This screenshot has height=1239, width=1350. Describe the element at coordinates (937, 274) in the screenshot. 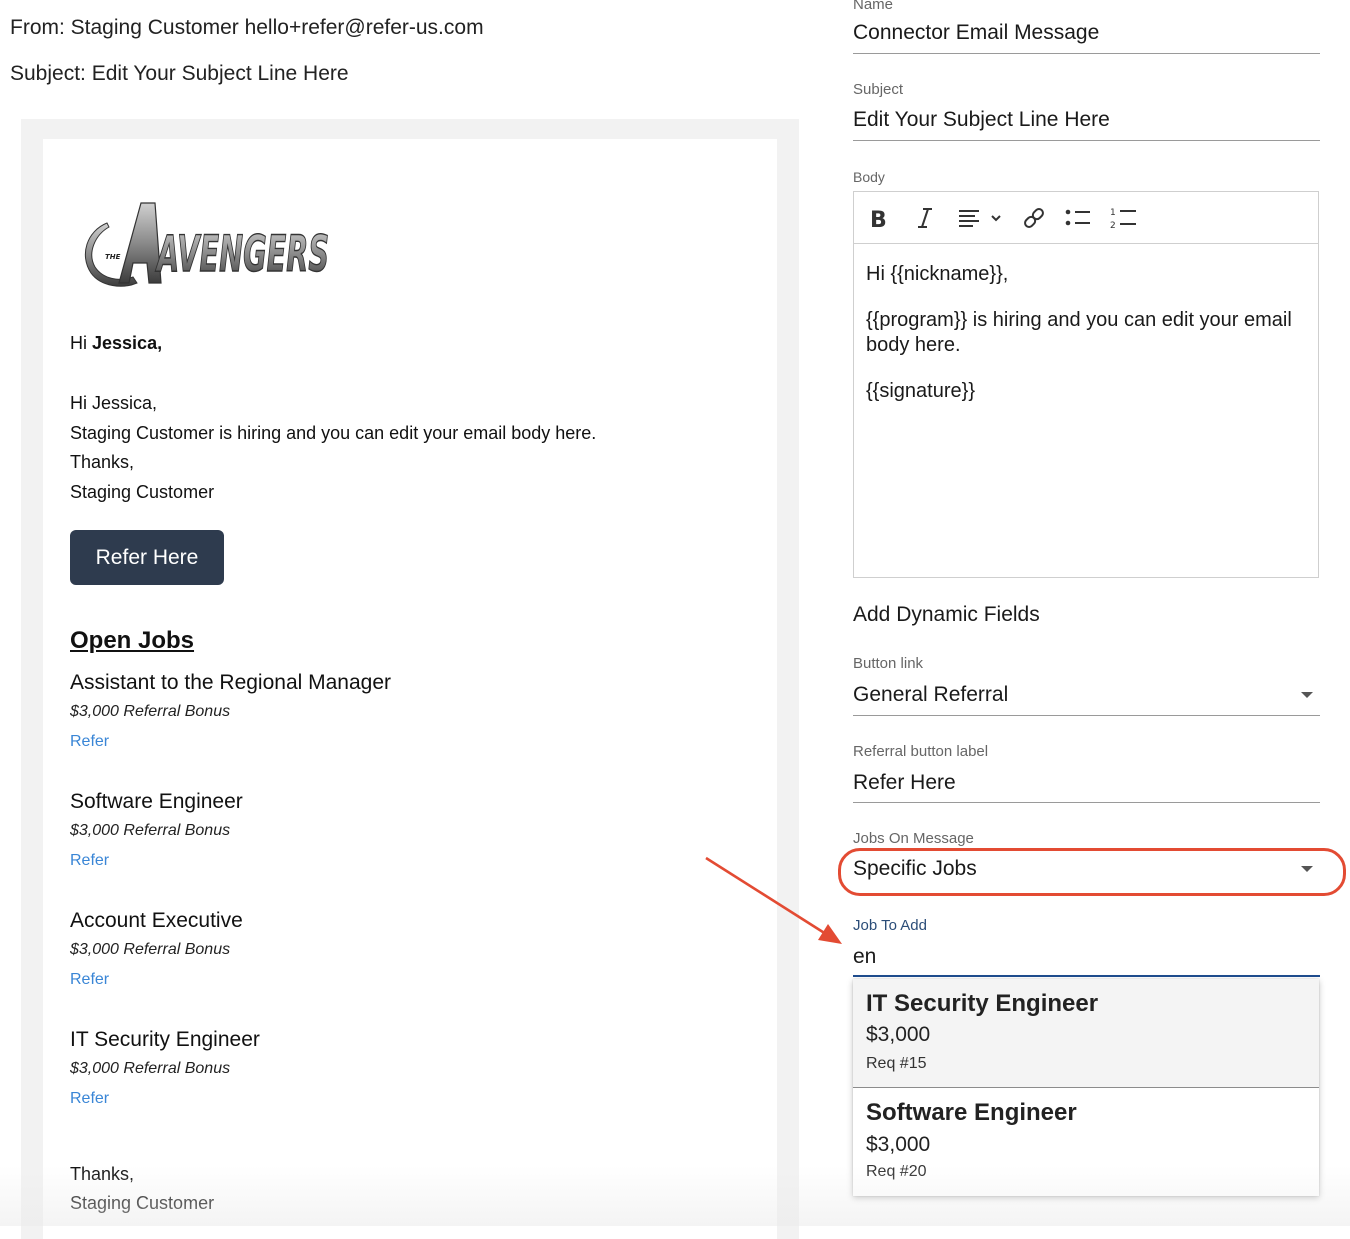

I see `editor-paragraph: Hi {{nickname}},` at that location.